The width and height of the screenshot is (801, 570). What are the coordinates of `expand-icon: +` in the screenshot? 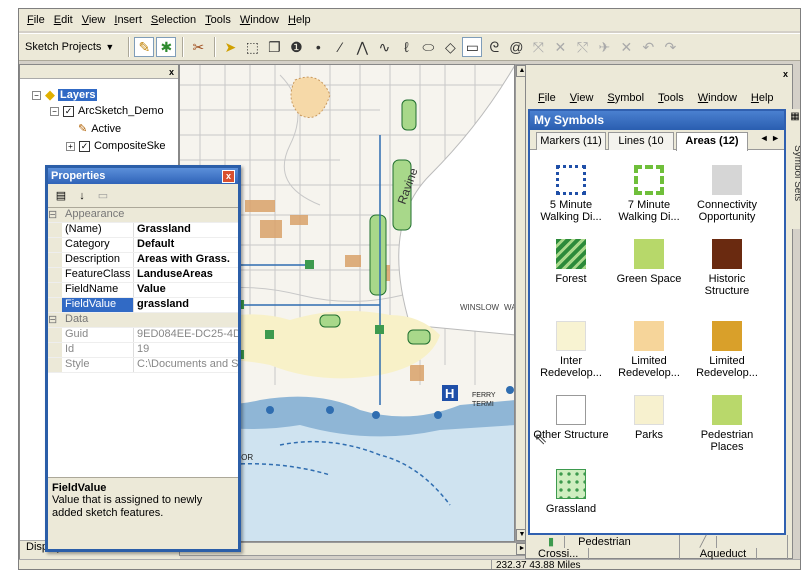 It's located at (70, 146).